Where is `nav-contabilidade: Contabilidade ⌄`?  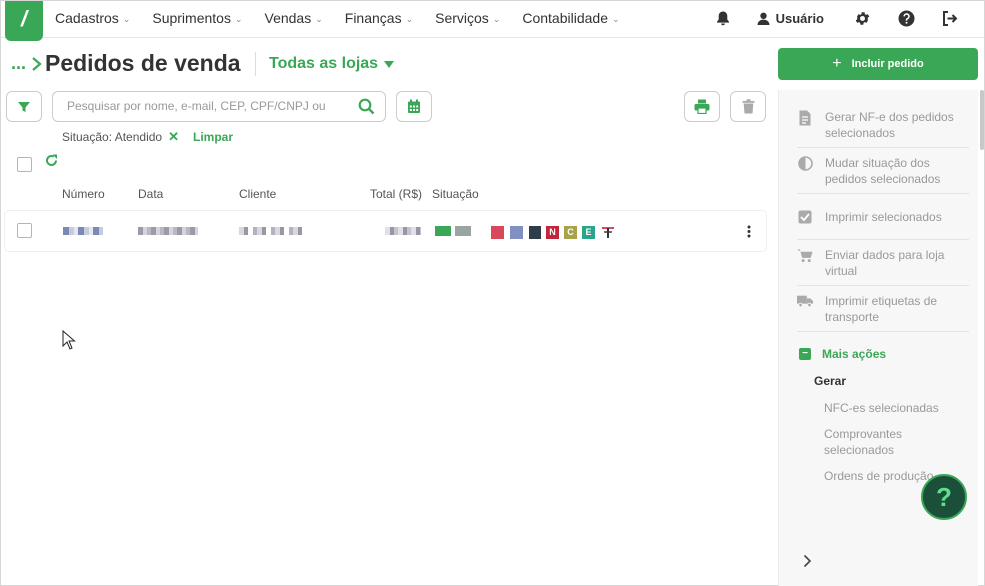 nav-contabilidade: Contabilidade ⌄ is located at coordinates (570, 18).